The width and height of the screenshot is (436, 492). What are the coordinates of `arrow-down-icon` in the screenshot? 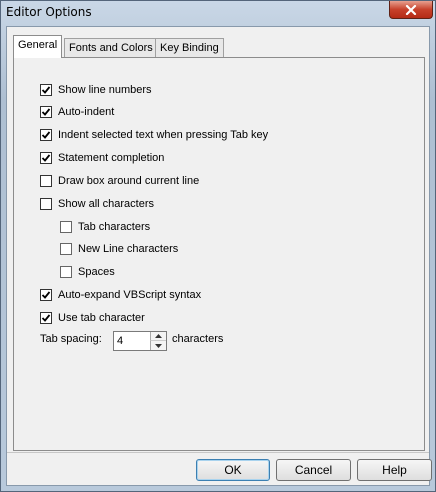 It's located at (158, 345).